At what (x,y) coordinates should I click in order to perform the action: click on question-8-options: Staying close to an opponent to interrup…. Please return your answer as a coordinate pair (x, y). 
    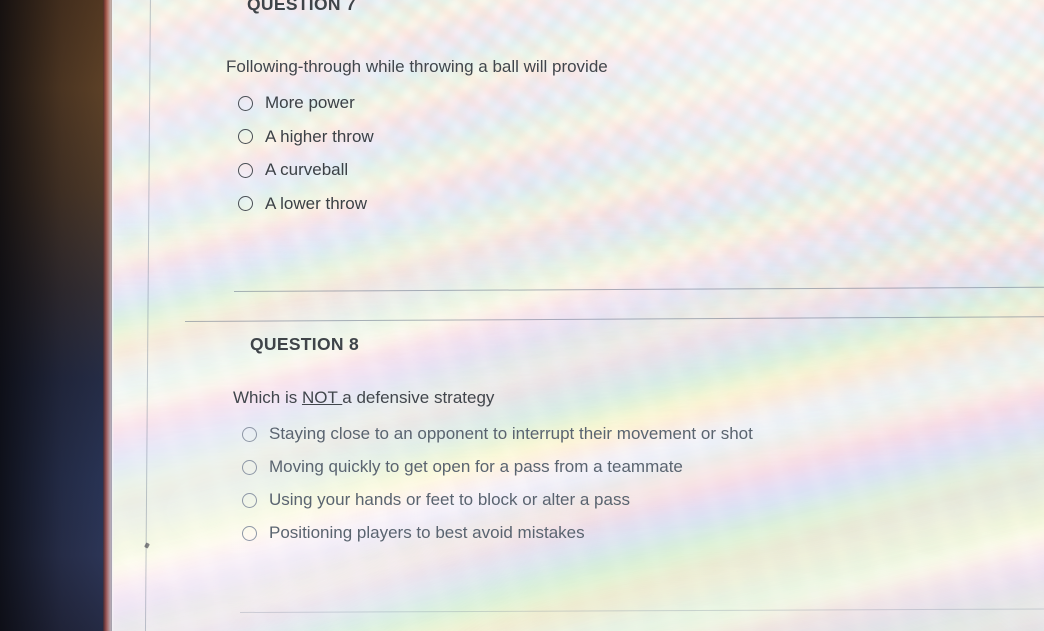
    Looking at the image, I should click on (643, 483).